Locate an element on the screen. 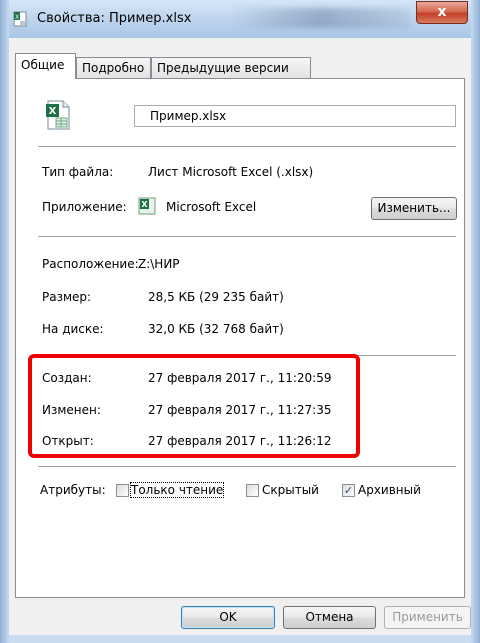  frame-right is located at coordinates (475, 321).